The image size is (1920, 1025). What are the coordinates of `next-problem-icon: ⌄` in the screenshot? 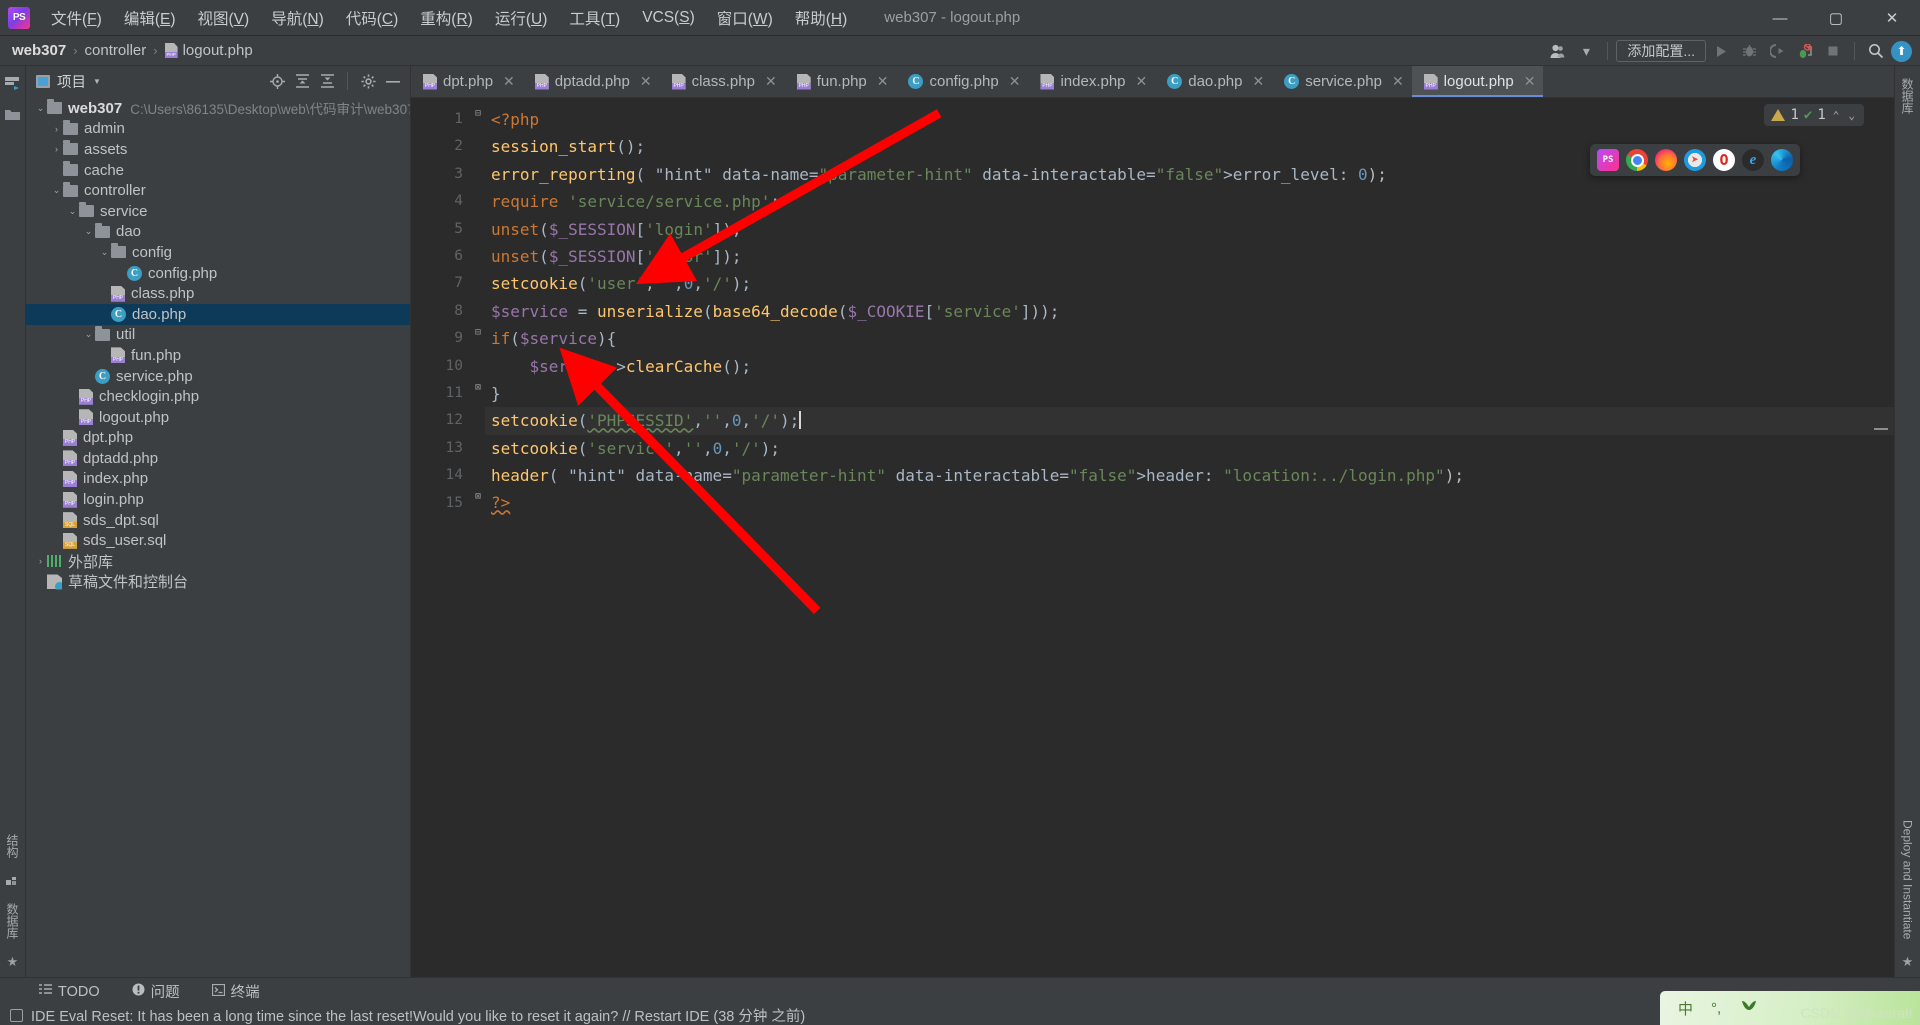 It's located at (1851, 115).